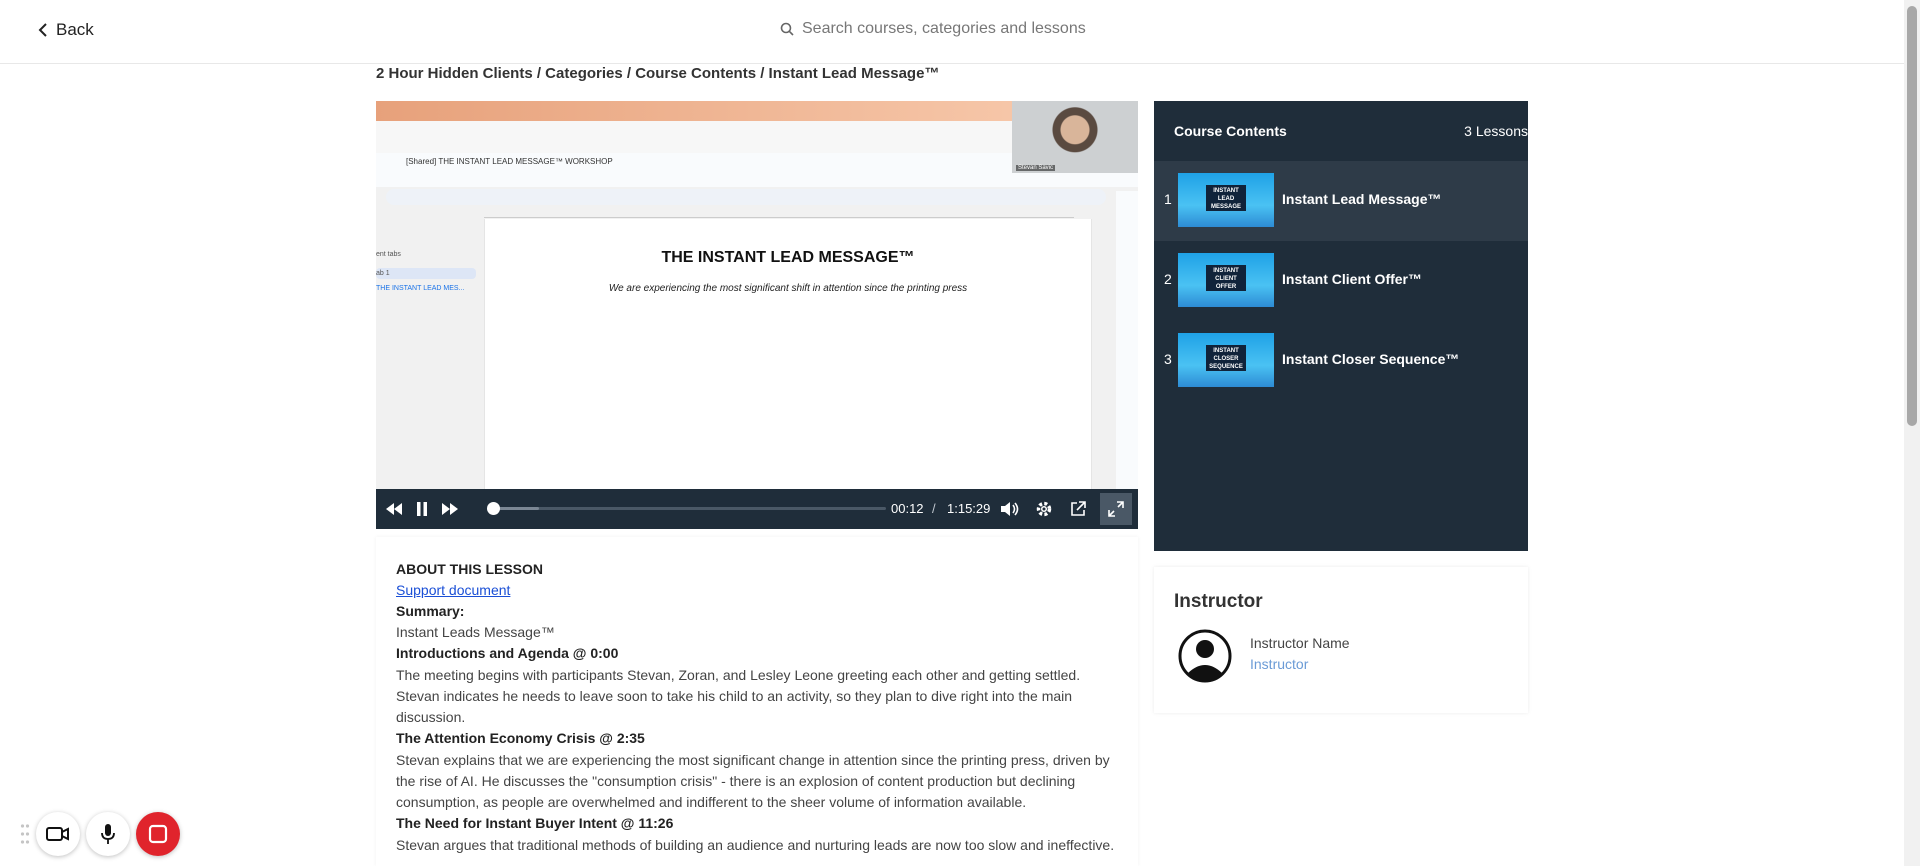  I want to click on pause-icon, so click(422, 509).